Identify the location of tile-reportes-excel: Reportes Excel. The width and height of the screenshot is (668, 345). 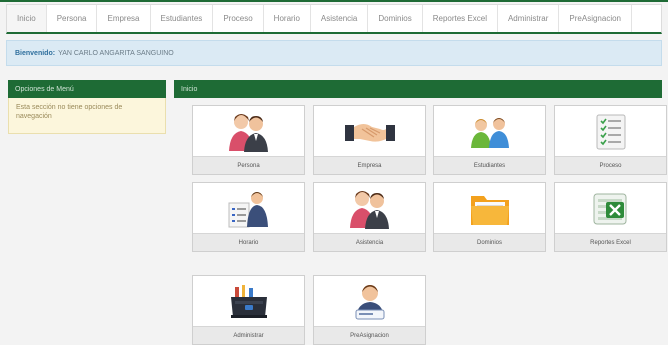
(610, 217).